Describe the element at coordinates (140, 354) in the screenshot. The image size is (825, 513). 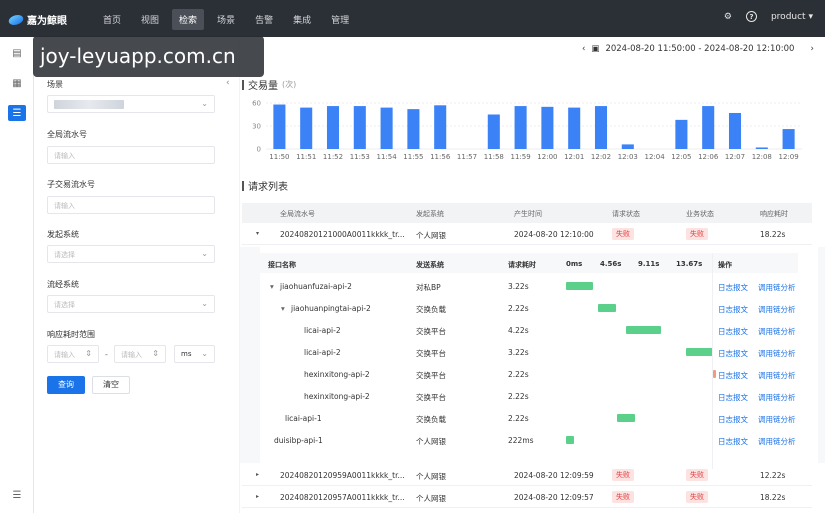
I see `duration-max-input: 请输入 ⇕` at that location.